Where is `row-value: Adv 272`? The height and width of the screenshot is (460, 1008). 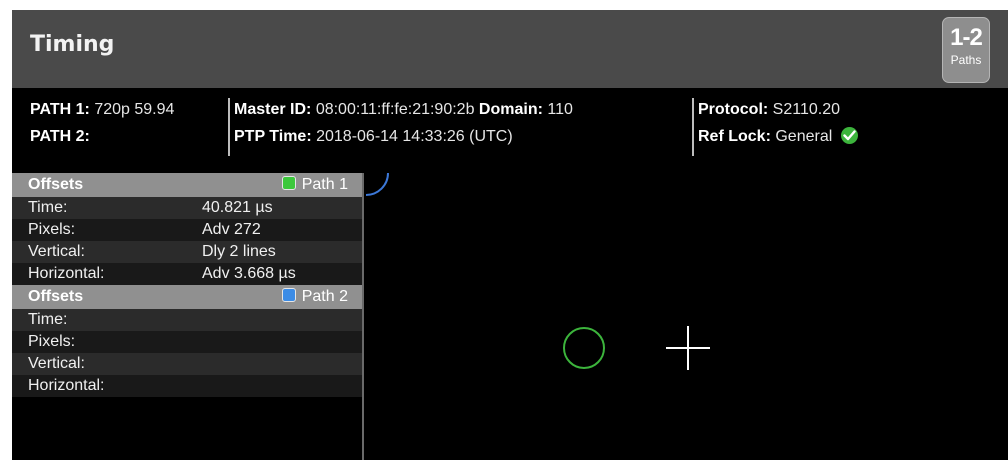
row-value: Adv 272 is located at coordinates (231, 229).